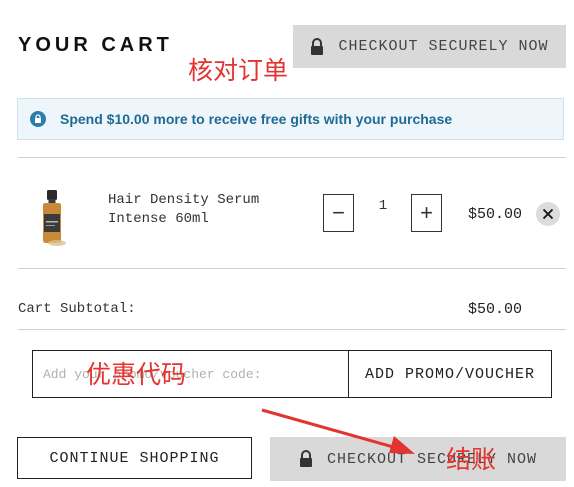 The height and width of the screenshot is (487, 574). I want to click on remove-item-button, so click(548, 214).